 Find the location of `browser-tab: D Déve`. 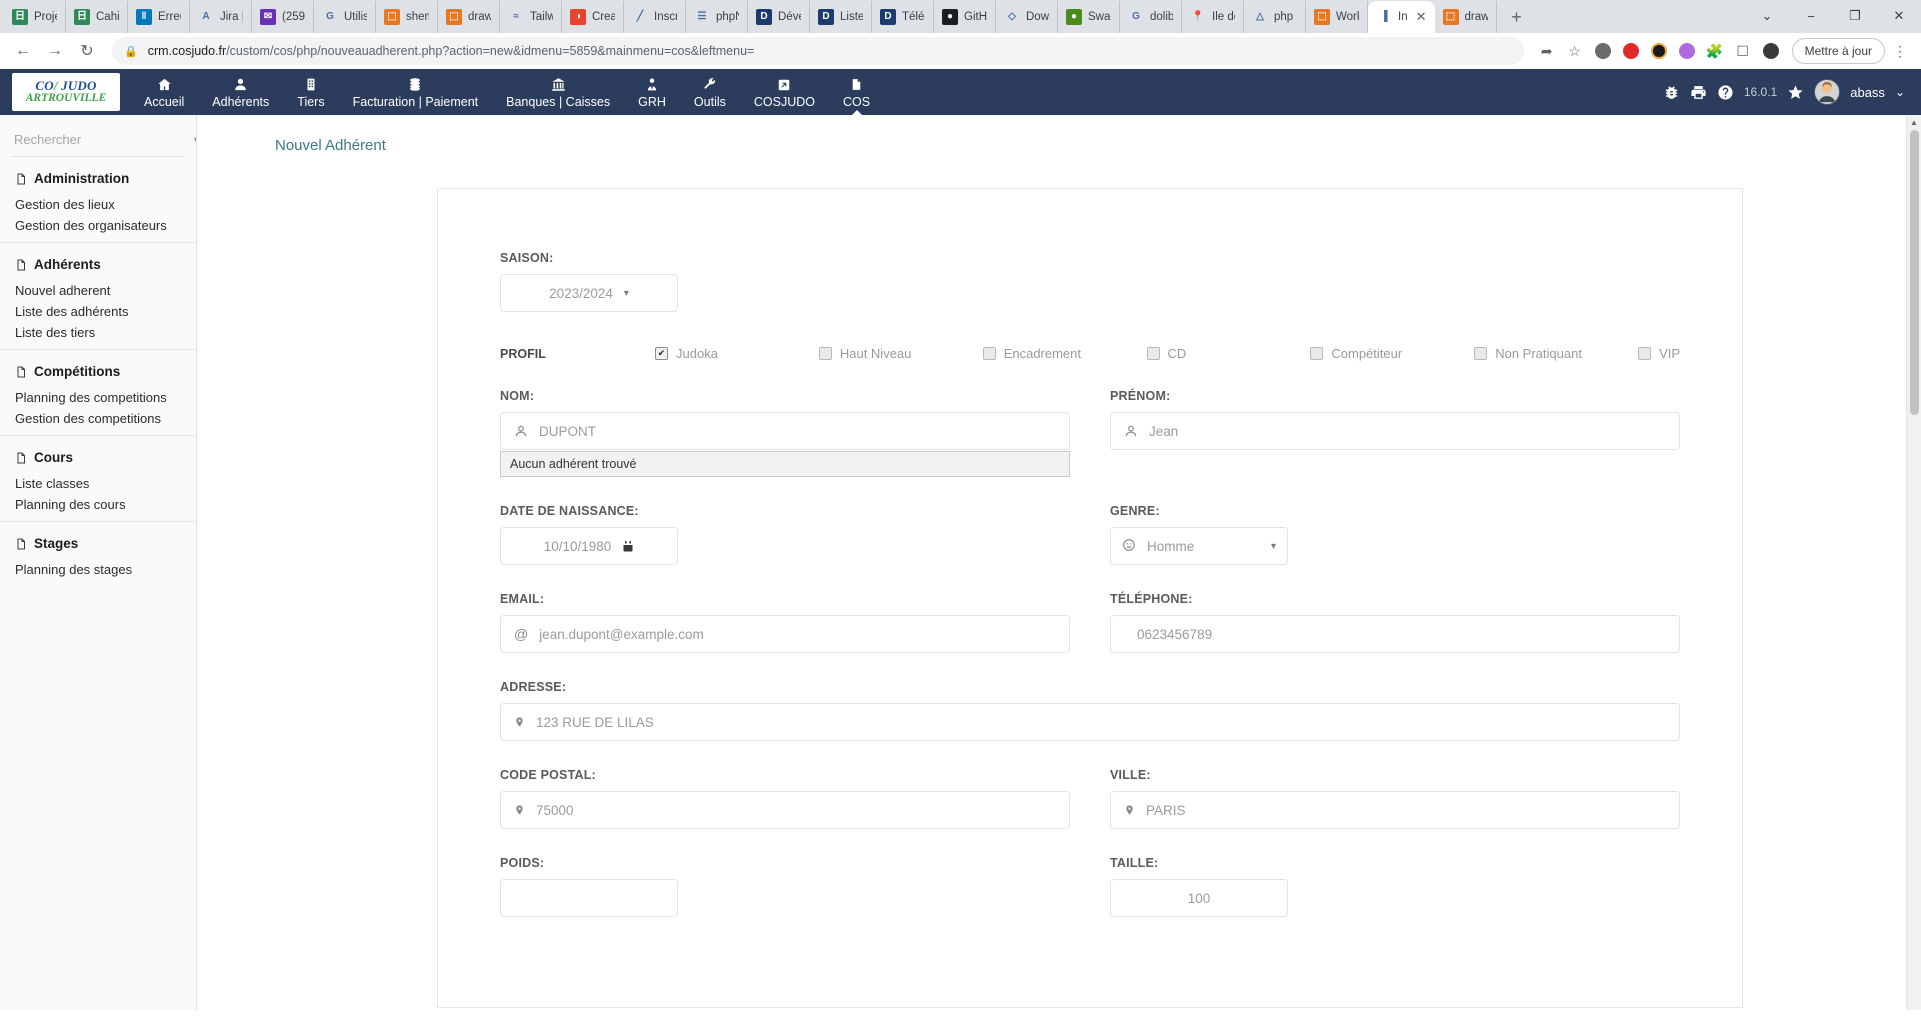

browser-tab: D Déve is located at coordinates (779, 17).